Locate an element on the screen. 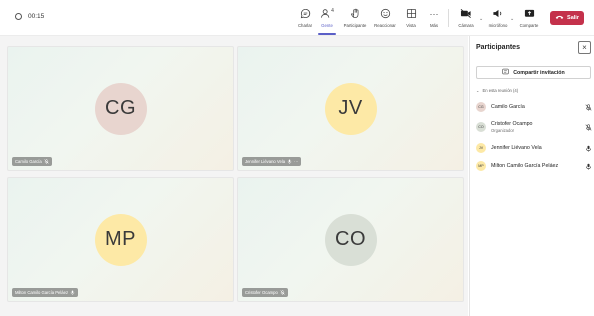 This screenshot has width=594, height=316. people-button: 4 Gente is located at coordinates (327, 21).